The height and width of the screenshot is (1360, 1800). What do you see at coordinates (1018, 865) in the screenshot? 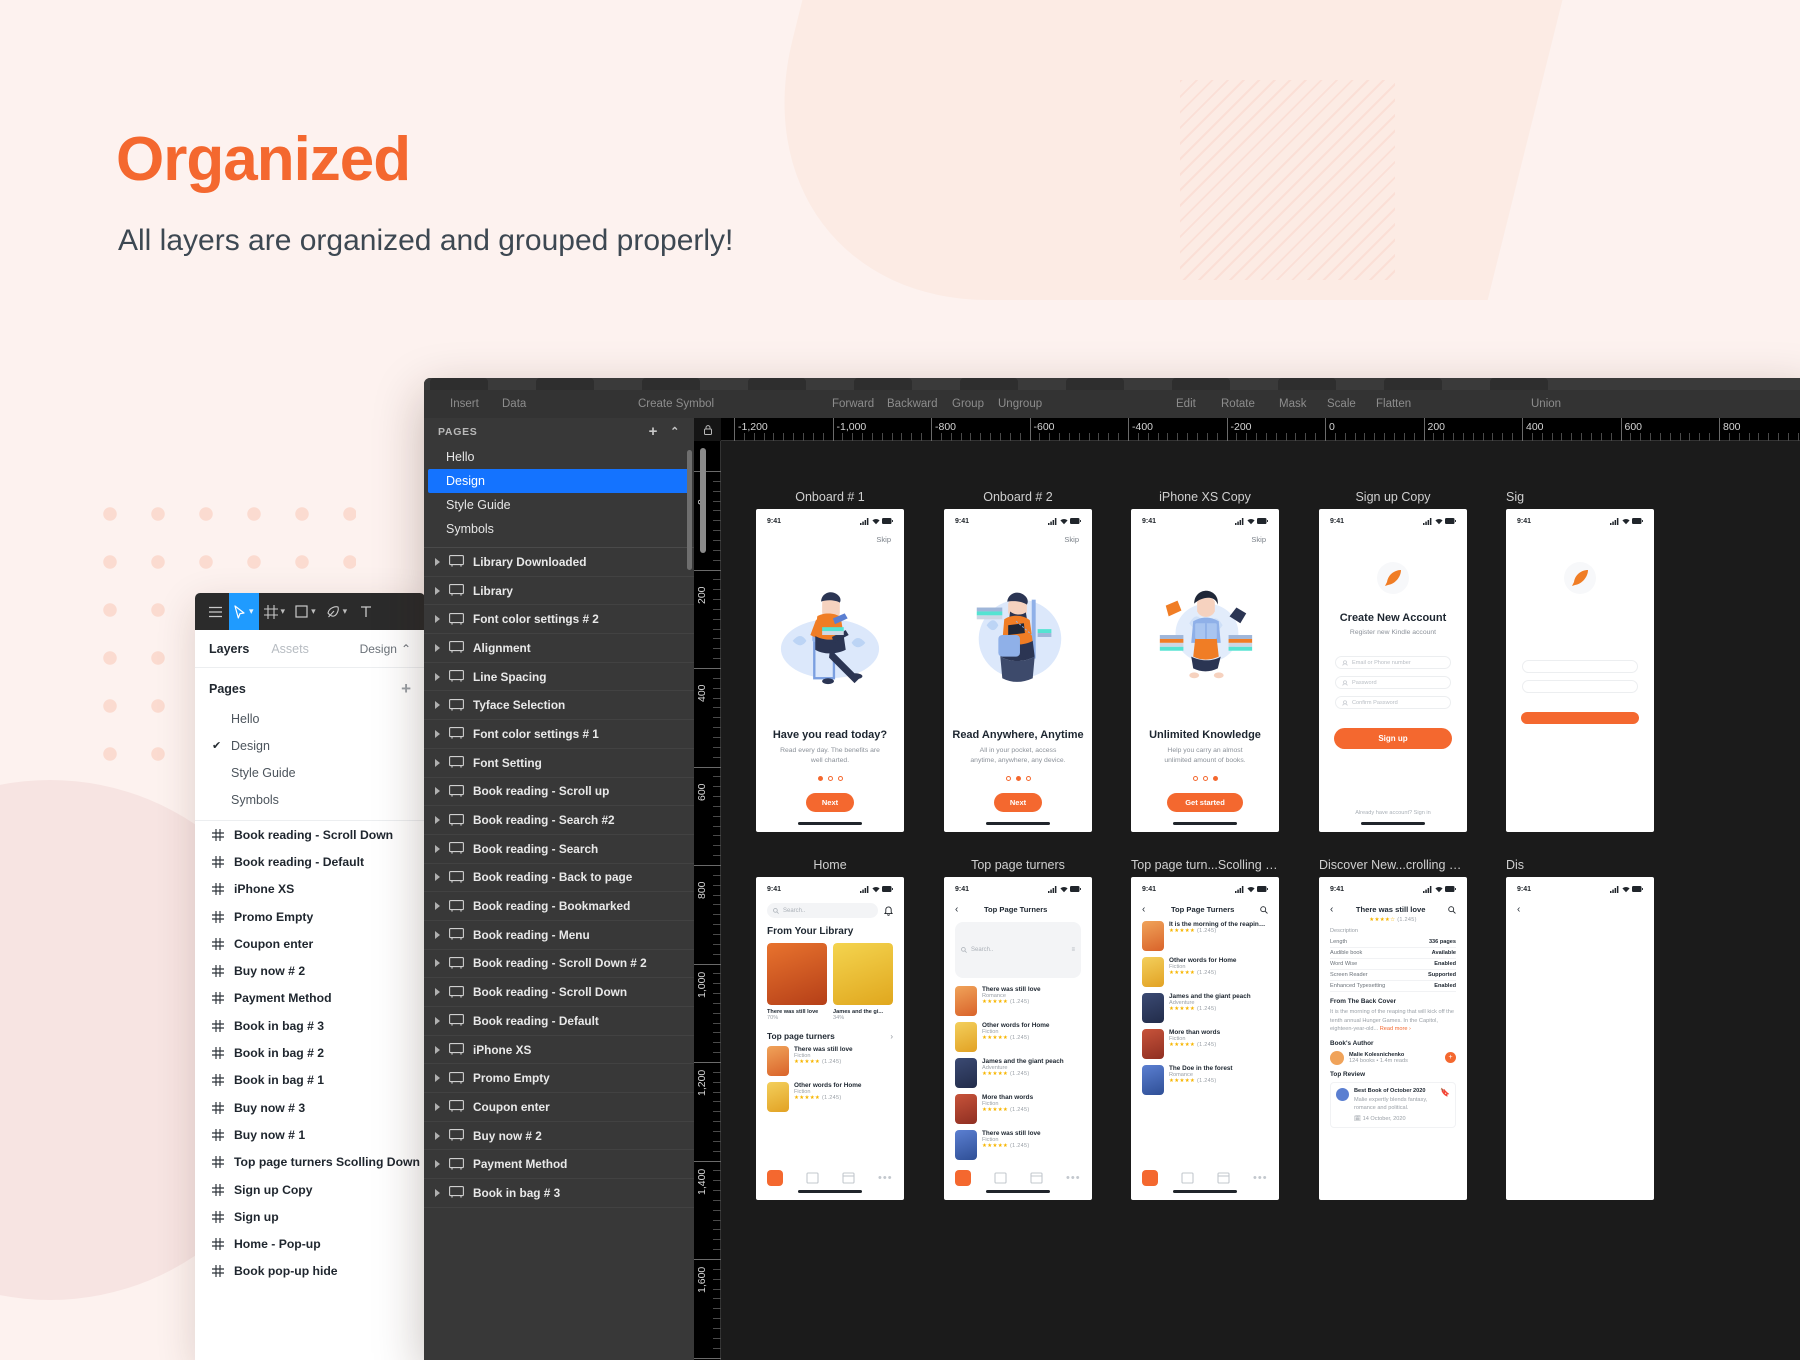
I see `artboard-title: Top page turners` at bounding box center [1018, 865].